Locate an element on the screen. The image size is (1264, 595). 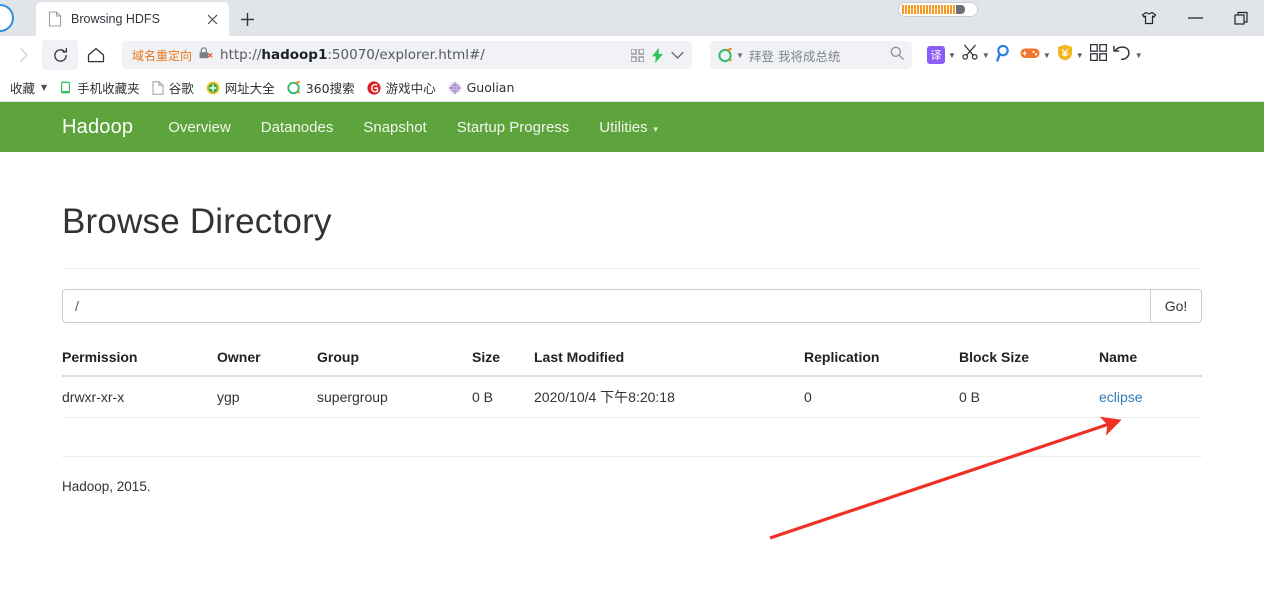
redirect-badge: 域名重定向 is located at coordinates (162, 55).